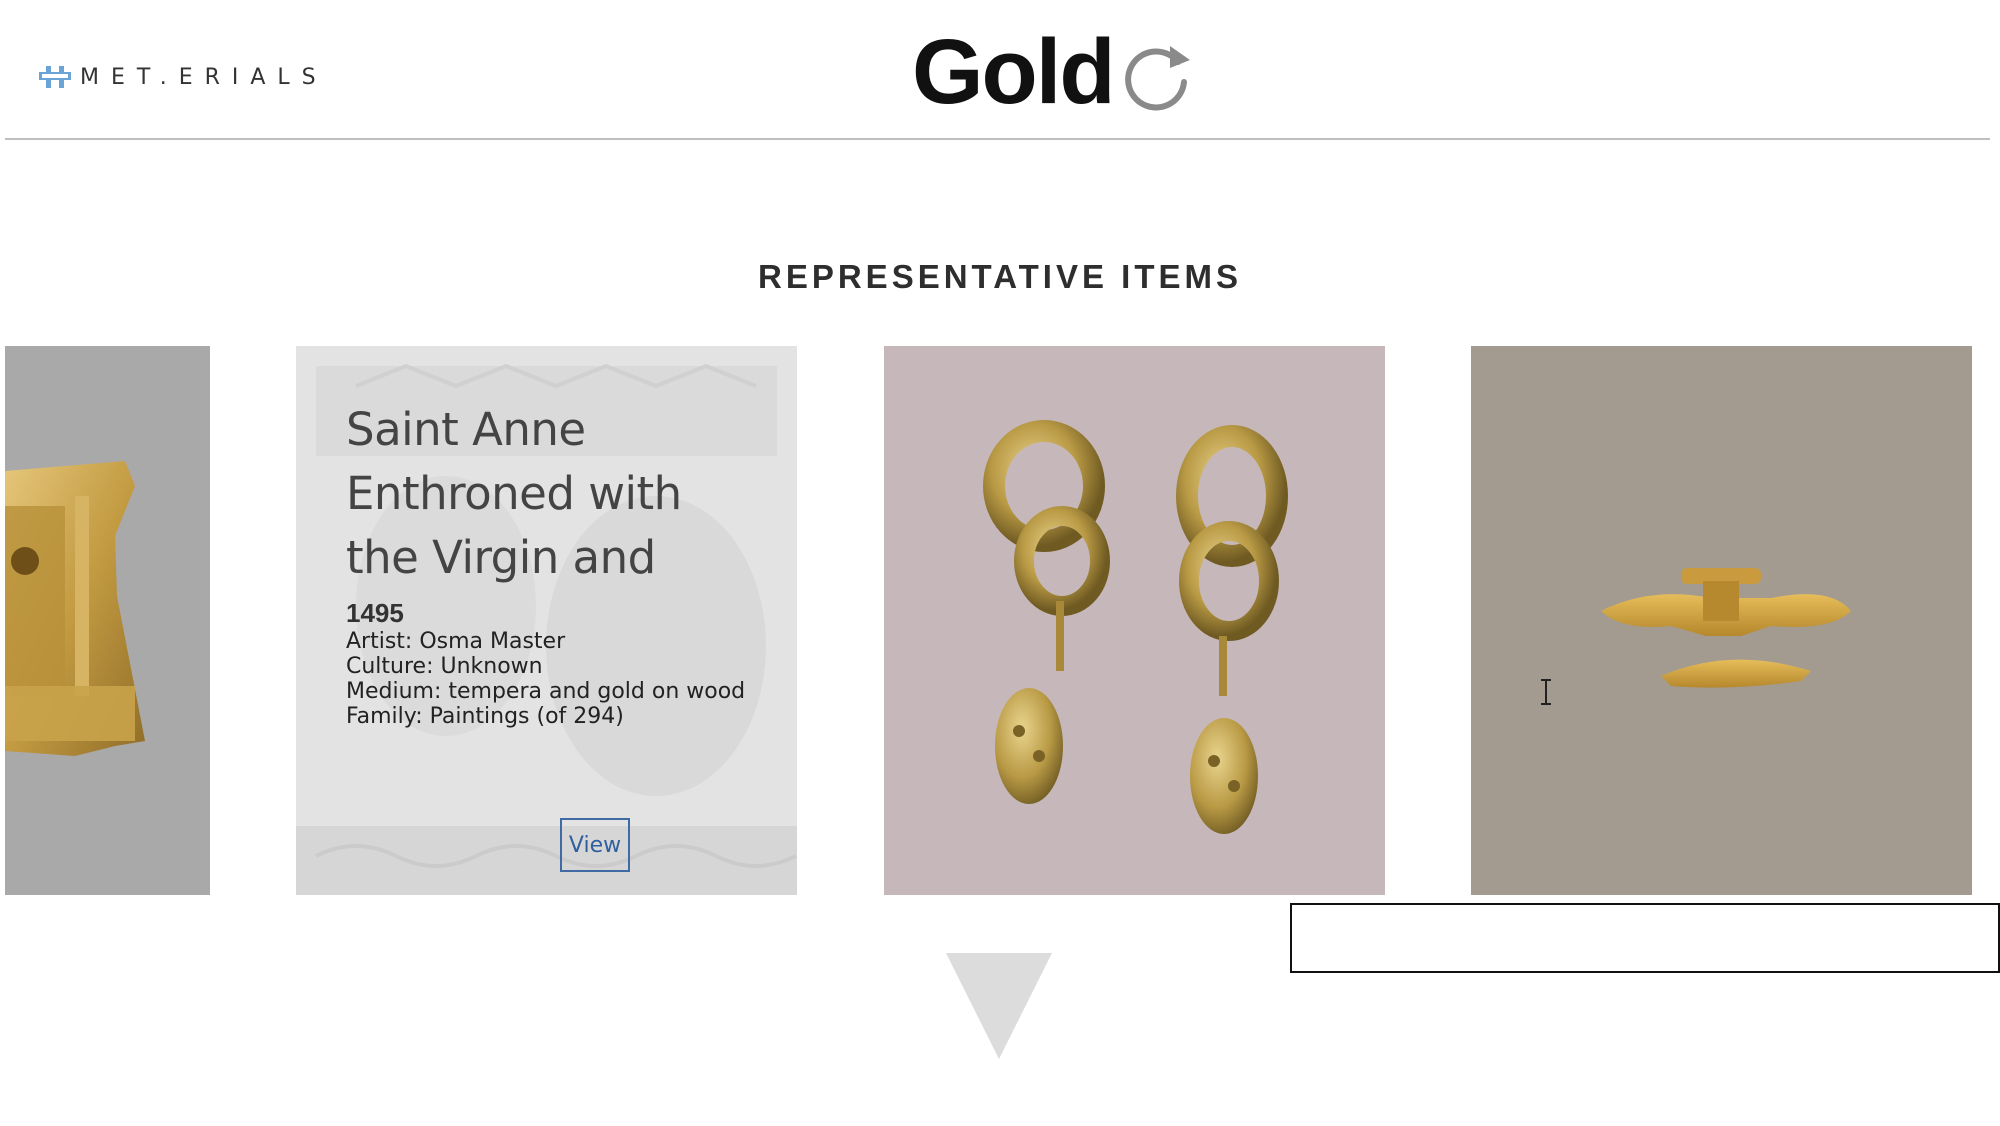 The width and height of the screenshot is (2000, 1126). I want to click on page-title: Gold, so click(1014, 72).